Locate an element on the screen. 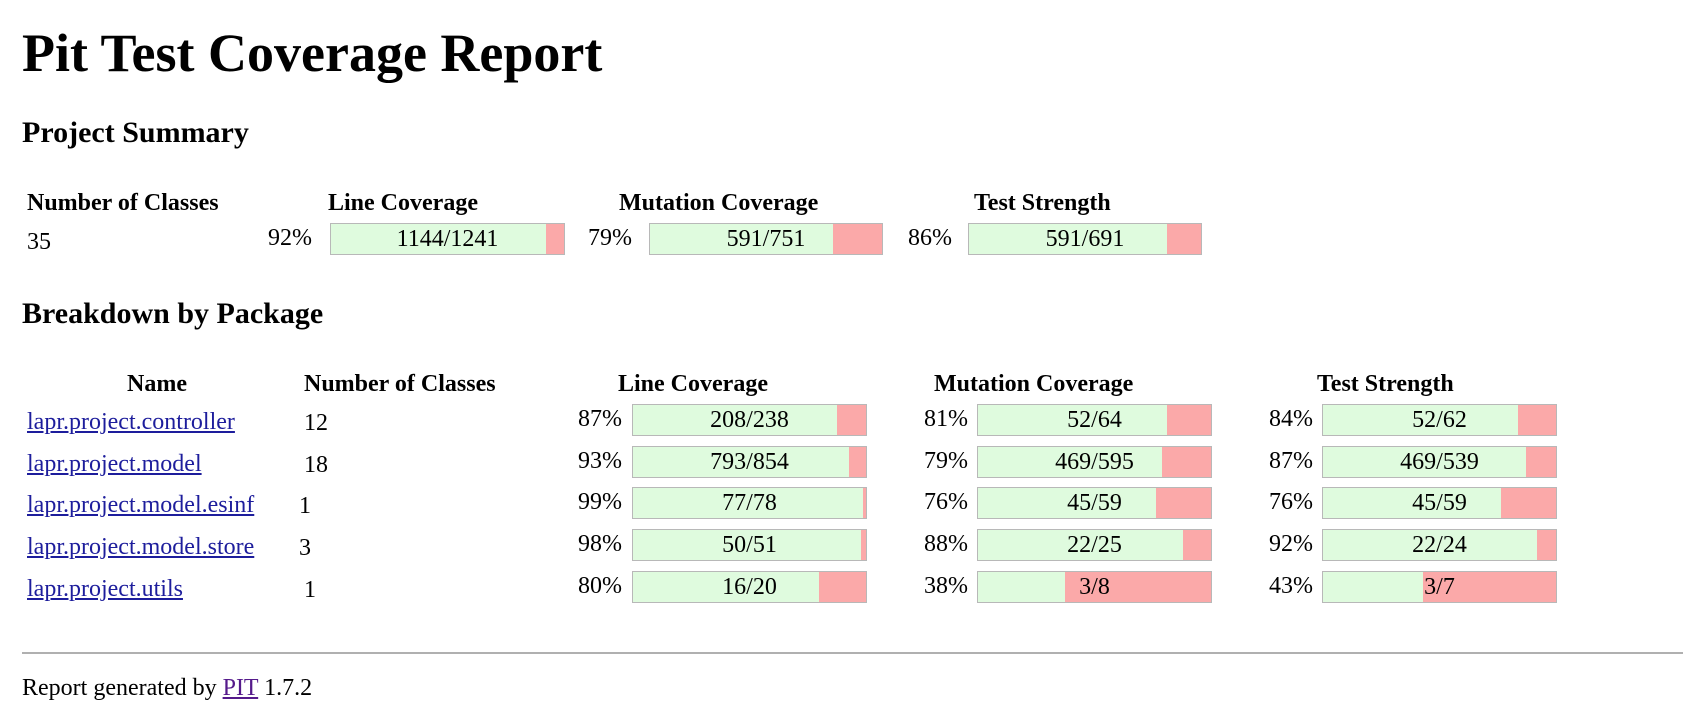 This screenshot has height=717, width=1683. breakdown-header-line: Line Coverage is located at coordinates (693, 384).